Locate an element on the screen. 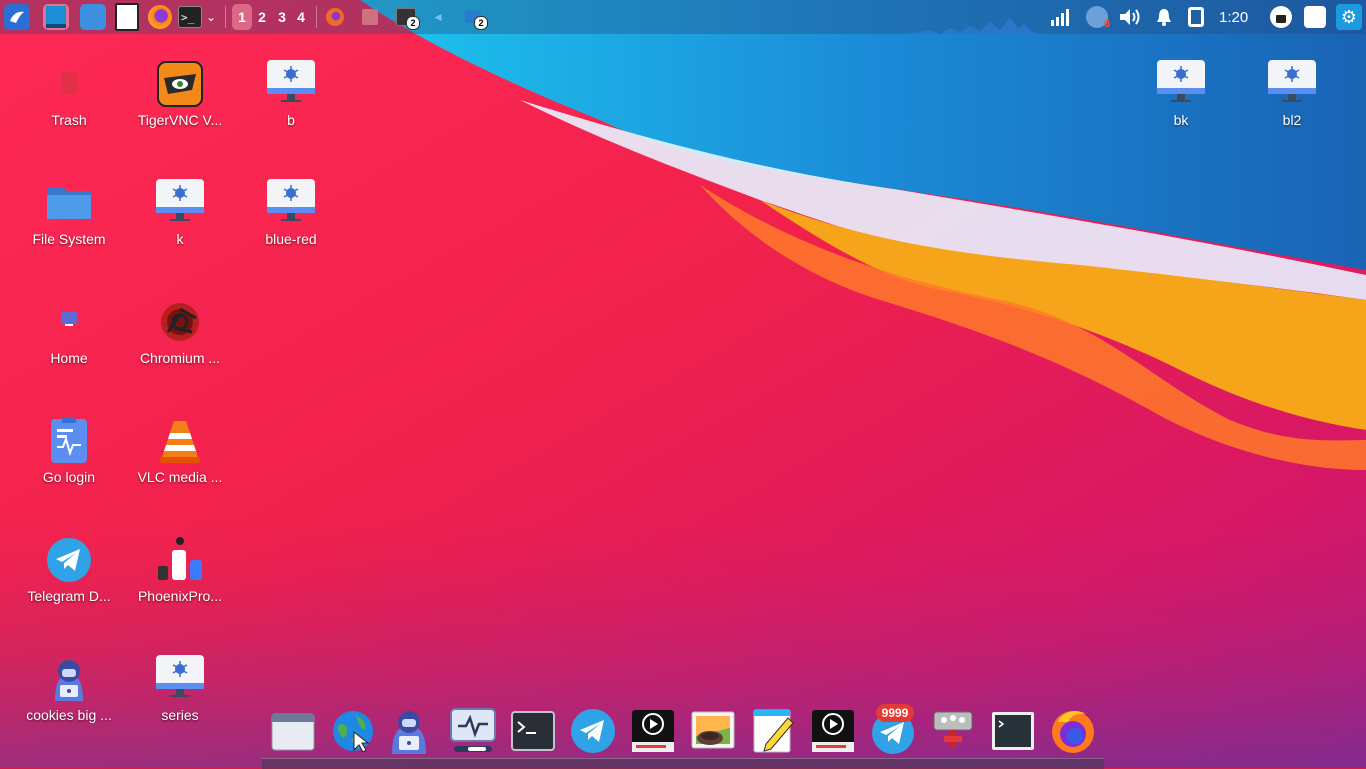 Image resolution: width=1366 pixels, height=769 pixels. monitor-window-button: 2 is located at coordinates (476, 17).